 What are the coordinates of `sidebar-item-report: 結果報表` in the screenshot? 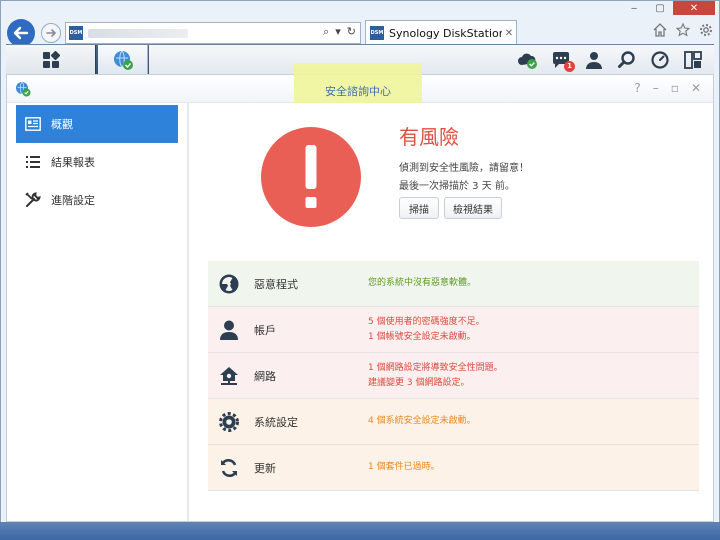 It's located at (97, 162).